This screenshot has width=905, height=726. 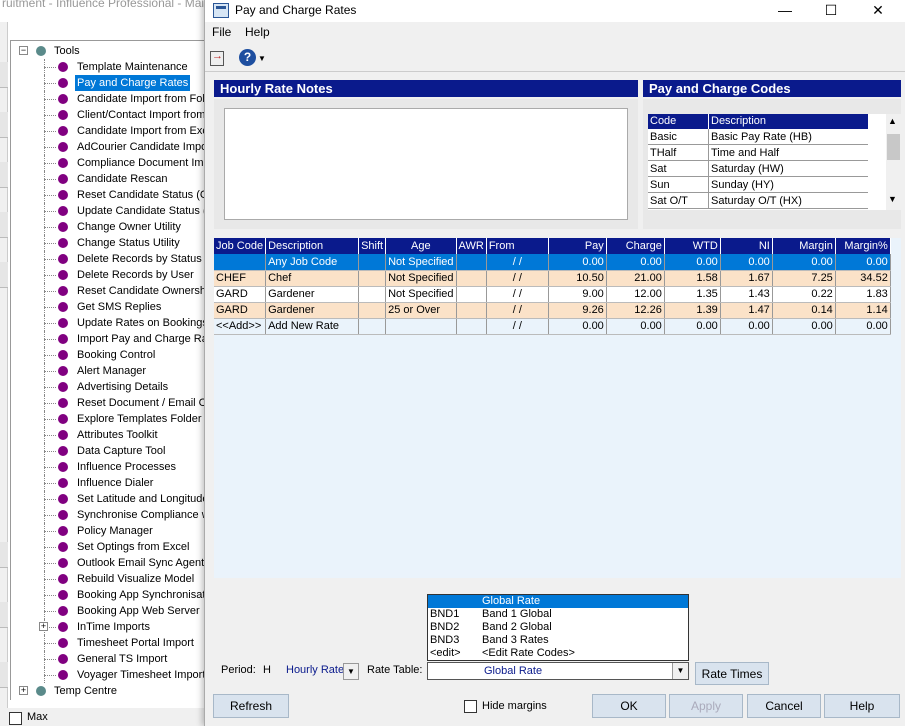 What do you see at coordinates (251, 706) in the screenshot?
I see `refresh-button: Refresh` at bounding box center [251, 706].